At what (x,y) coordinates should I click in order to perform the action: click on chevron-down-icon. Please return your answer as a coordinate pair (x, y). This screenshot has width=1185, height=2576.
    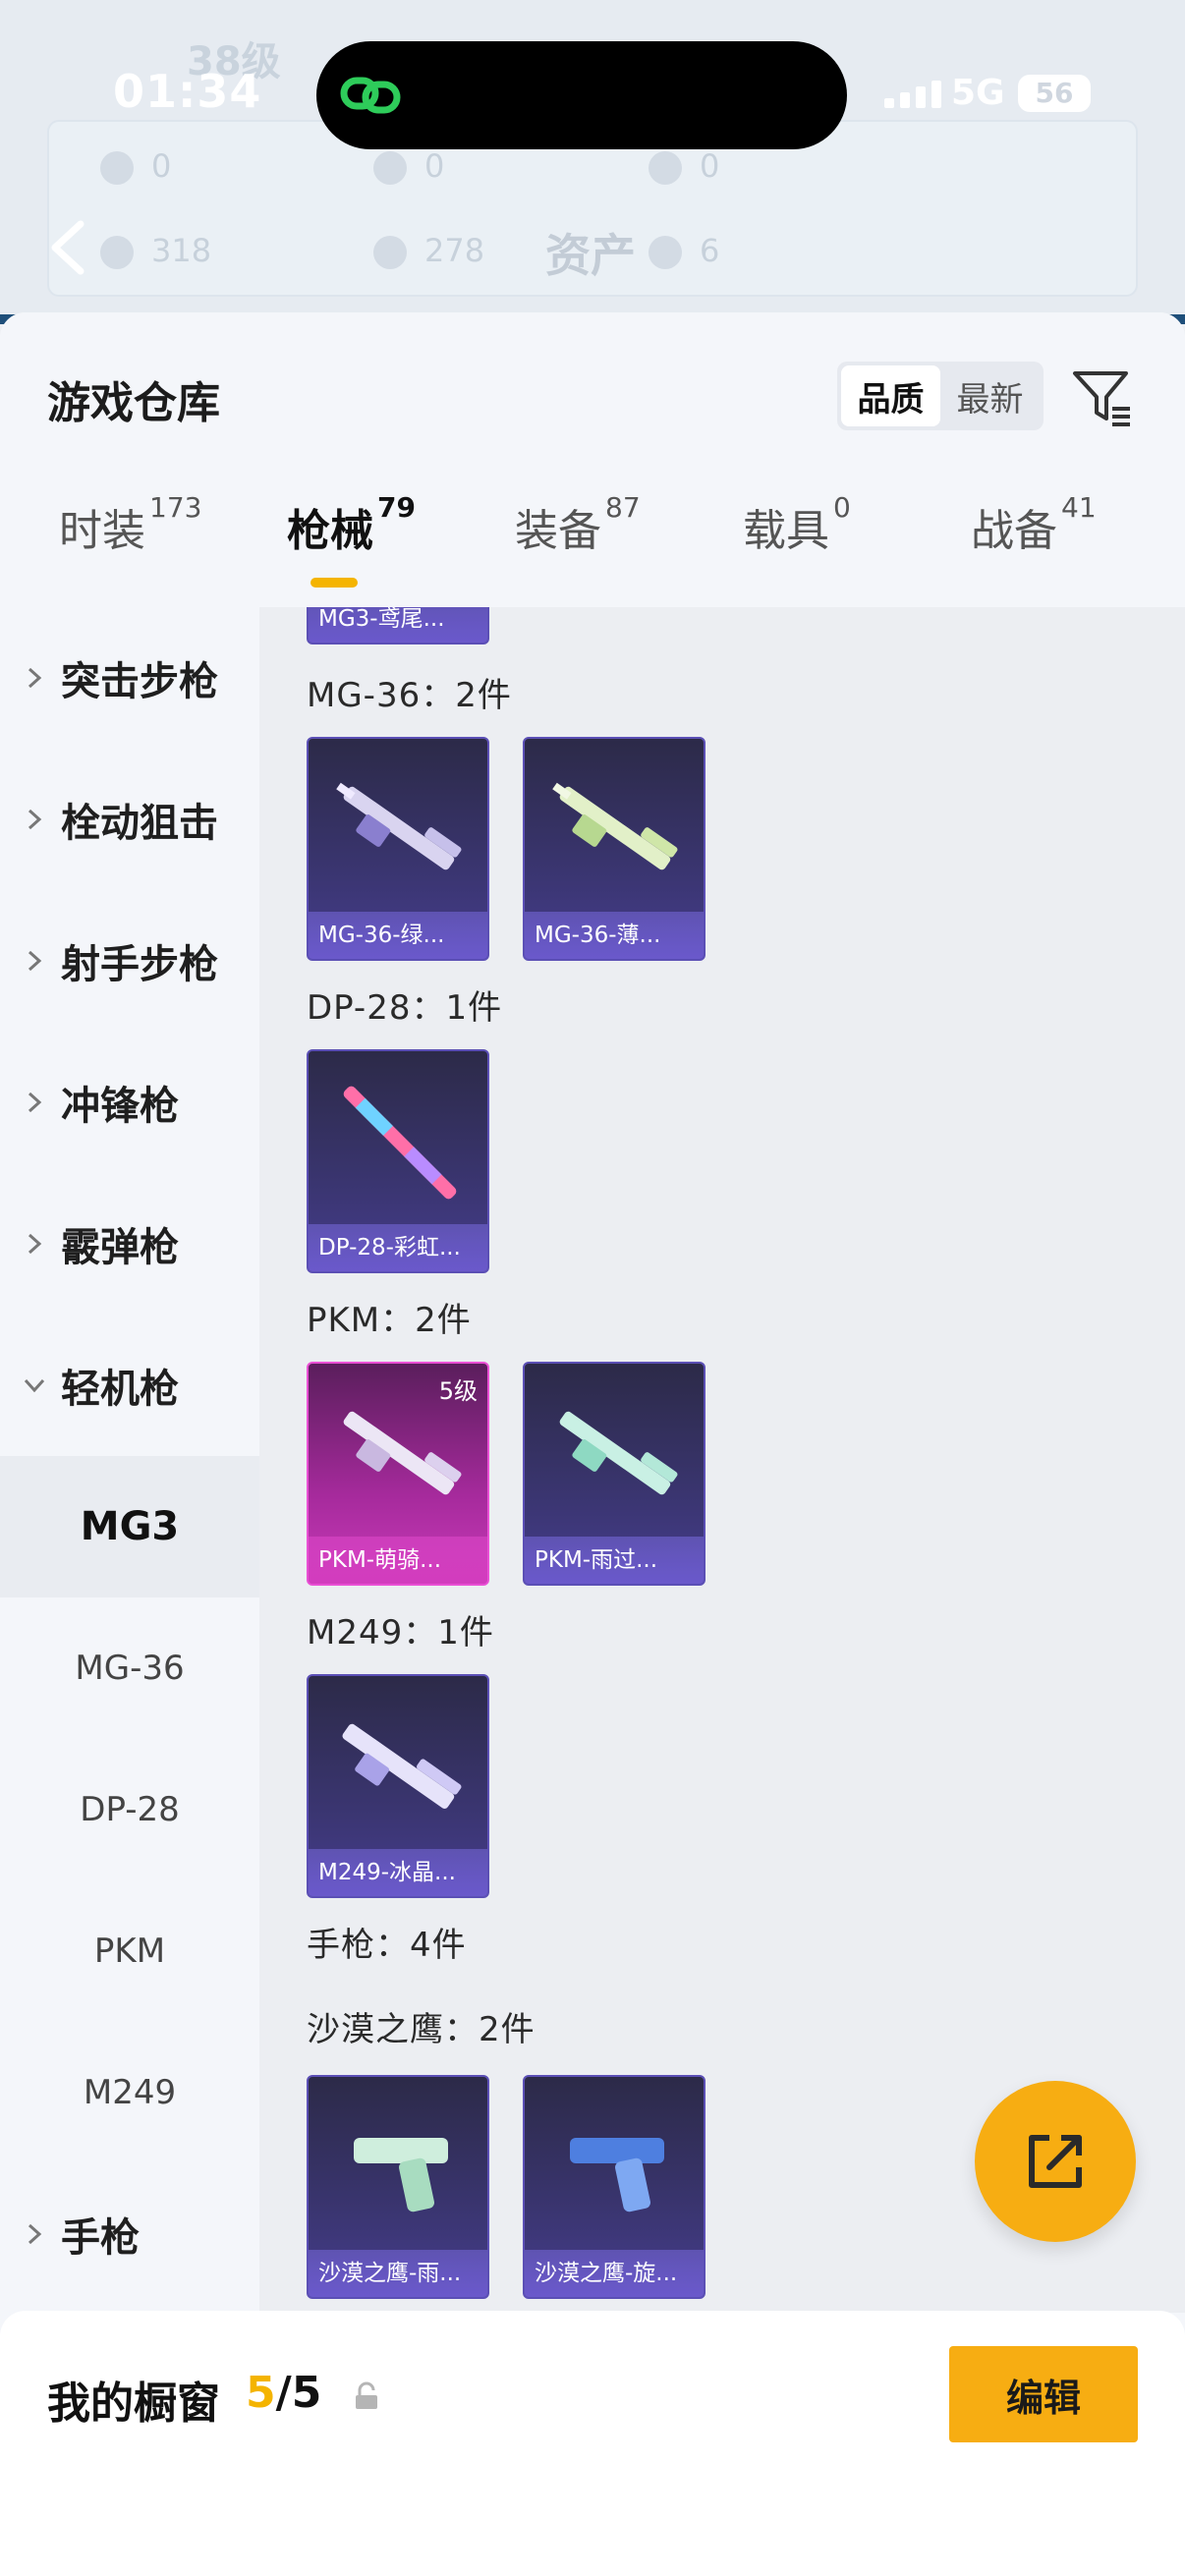
    Looking at the image, I should click on (34, 1385).